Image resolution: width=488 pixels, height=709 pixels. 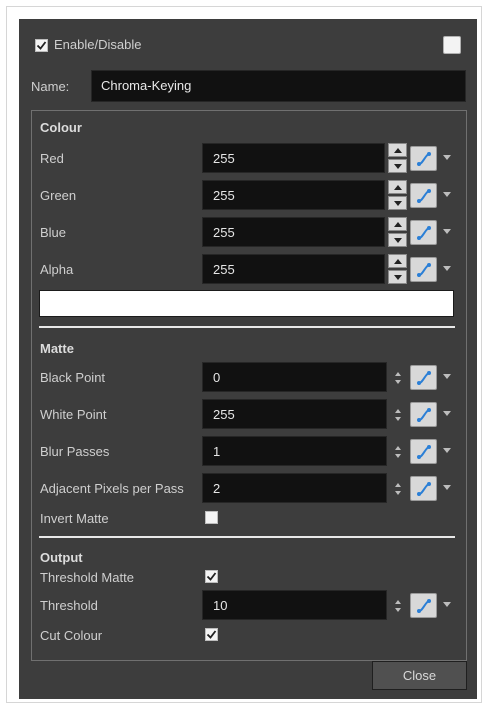 What do you see at coordinates (452, 45) in the screenshot?
I see `color-swatch-button` at bounding box center [452, 45].